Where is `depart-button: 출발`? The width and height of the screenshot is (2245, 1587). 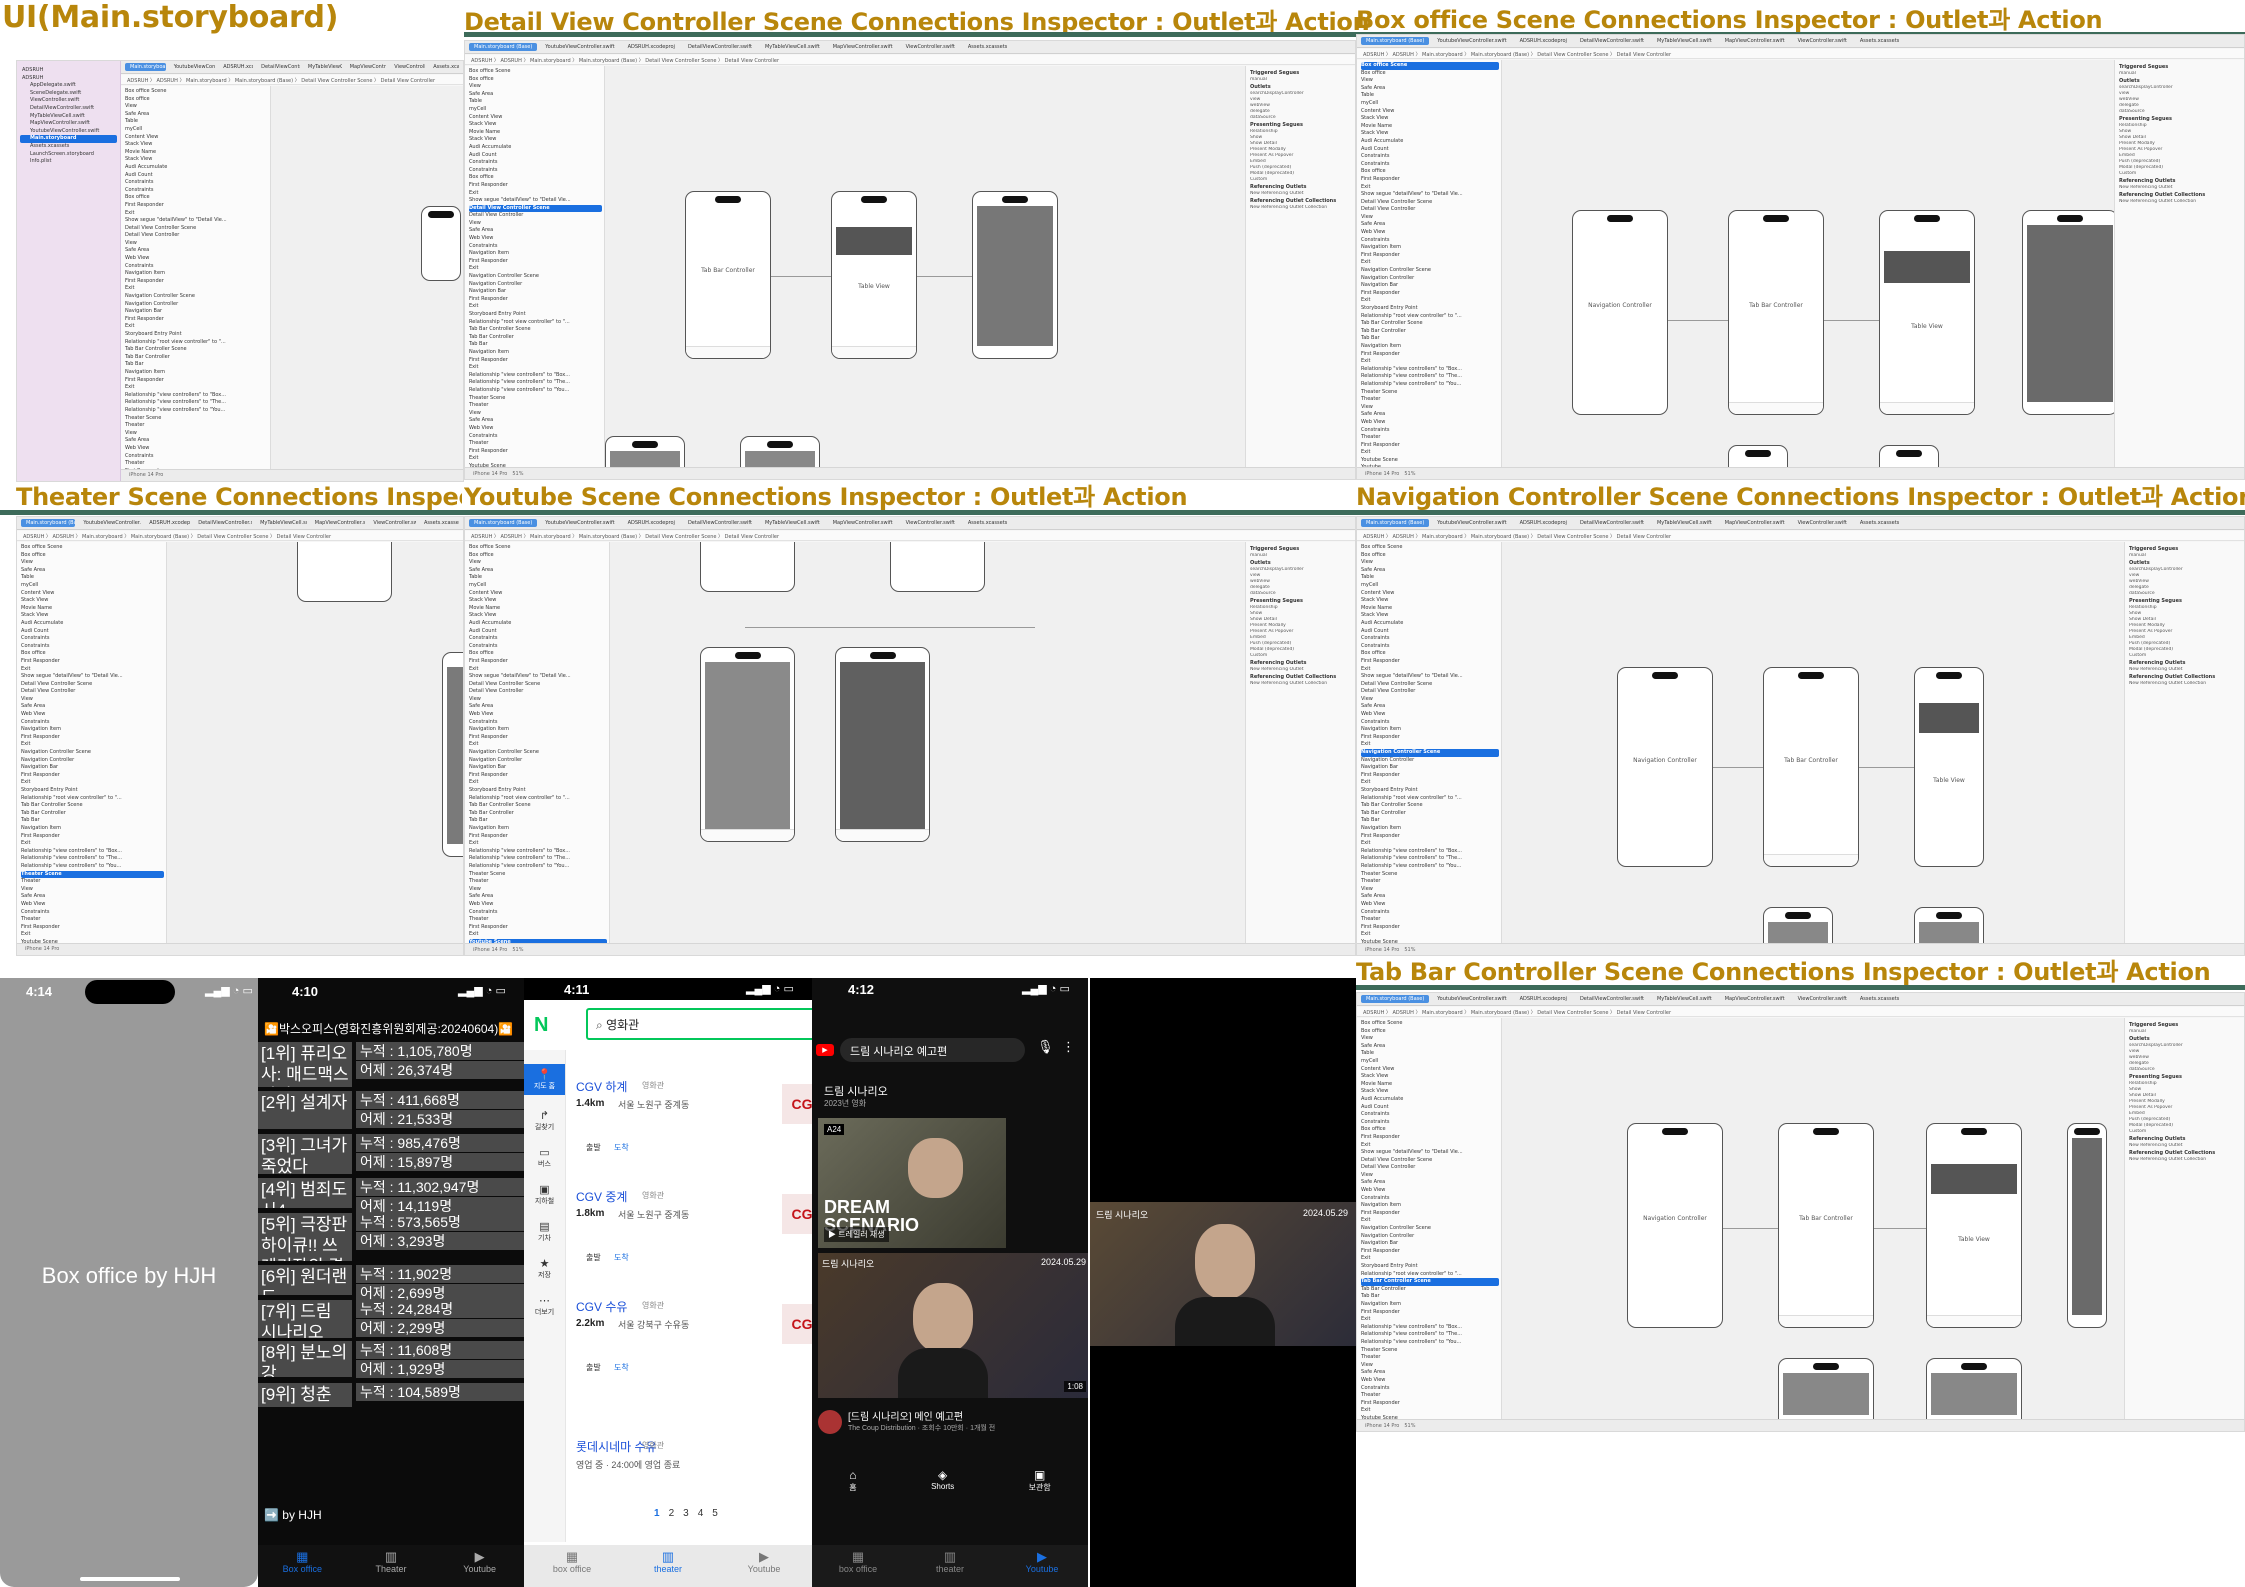
depart-button: 출발 is located at coordinates (593, 1367).